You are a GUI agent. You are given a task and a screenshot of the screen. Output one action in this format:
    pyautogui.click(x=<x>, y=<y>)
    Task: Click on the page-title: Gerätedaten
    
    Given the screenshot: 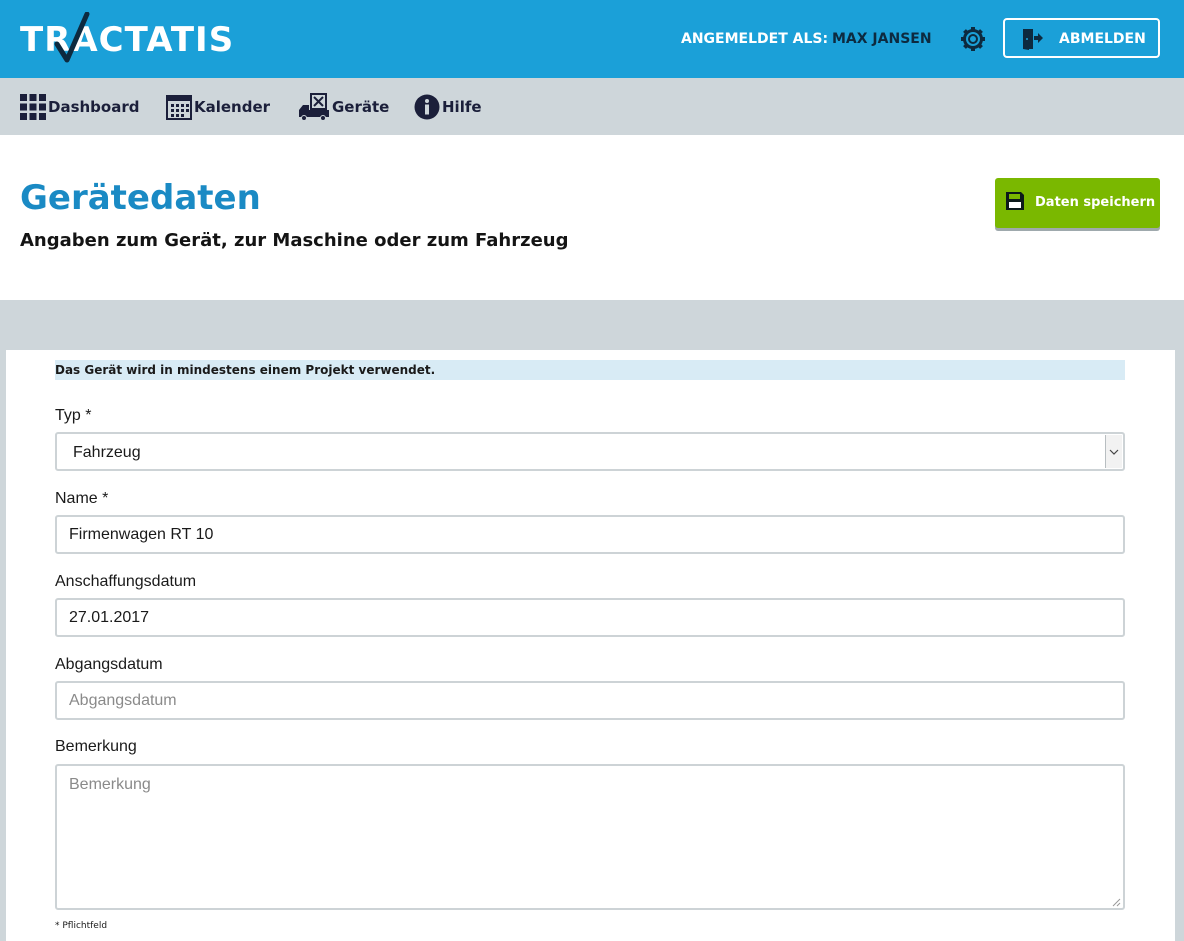 What is the action you would take?
    pyautogui.click(x=140, y=198)
    